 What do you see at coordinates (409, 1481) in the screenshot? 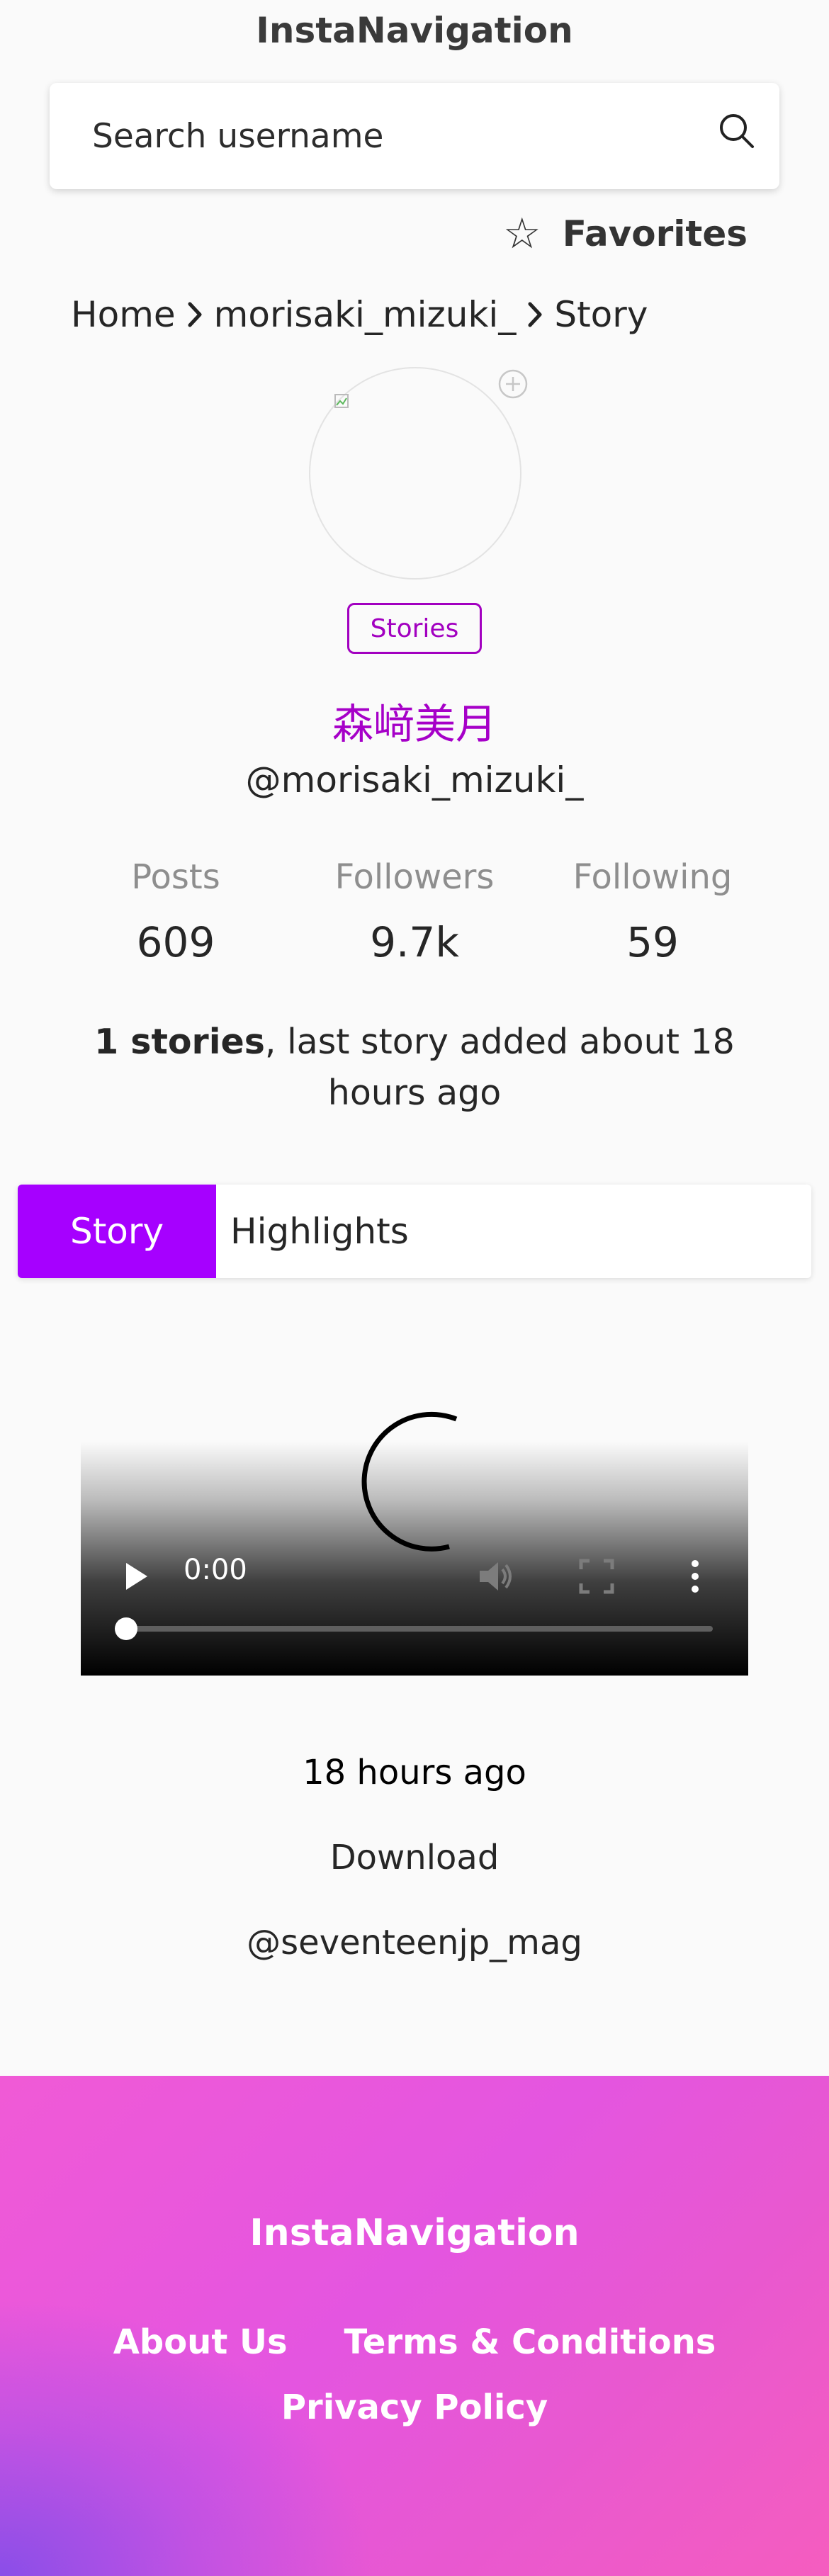
I see `loading-spinner-icon` at bounding box center [409, 1481].